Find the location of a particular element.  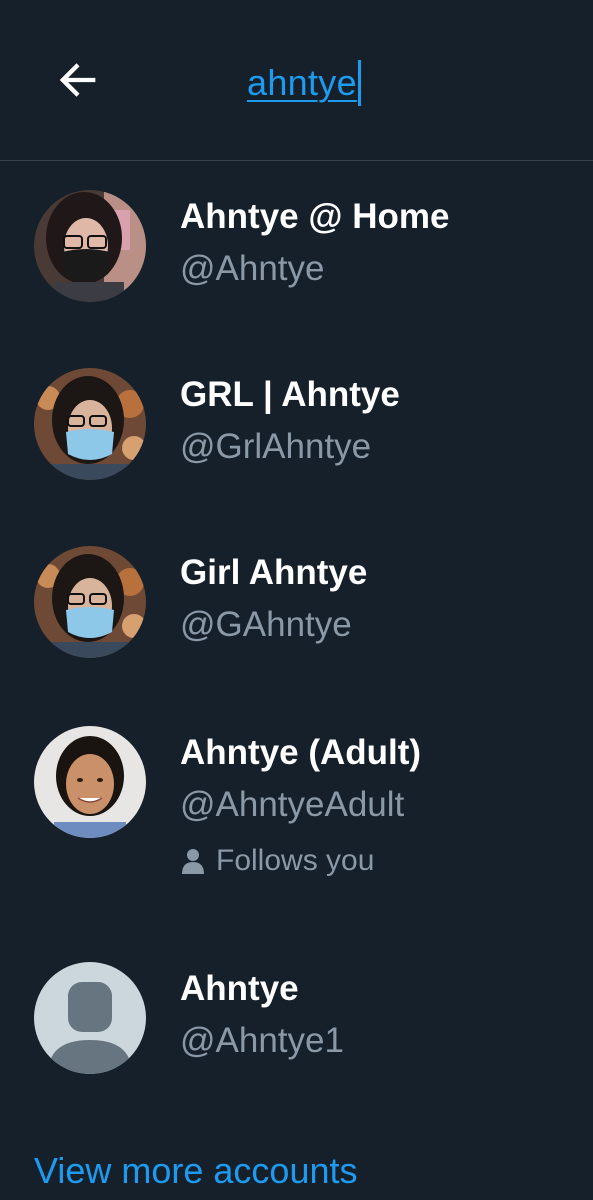

follows-you-text: Follows you is located at coordinates (295, 860).